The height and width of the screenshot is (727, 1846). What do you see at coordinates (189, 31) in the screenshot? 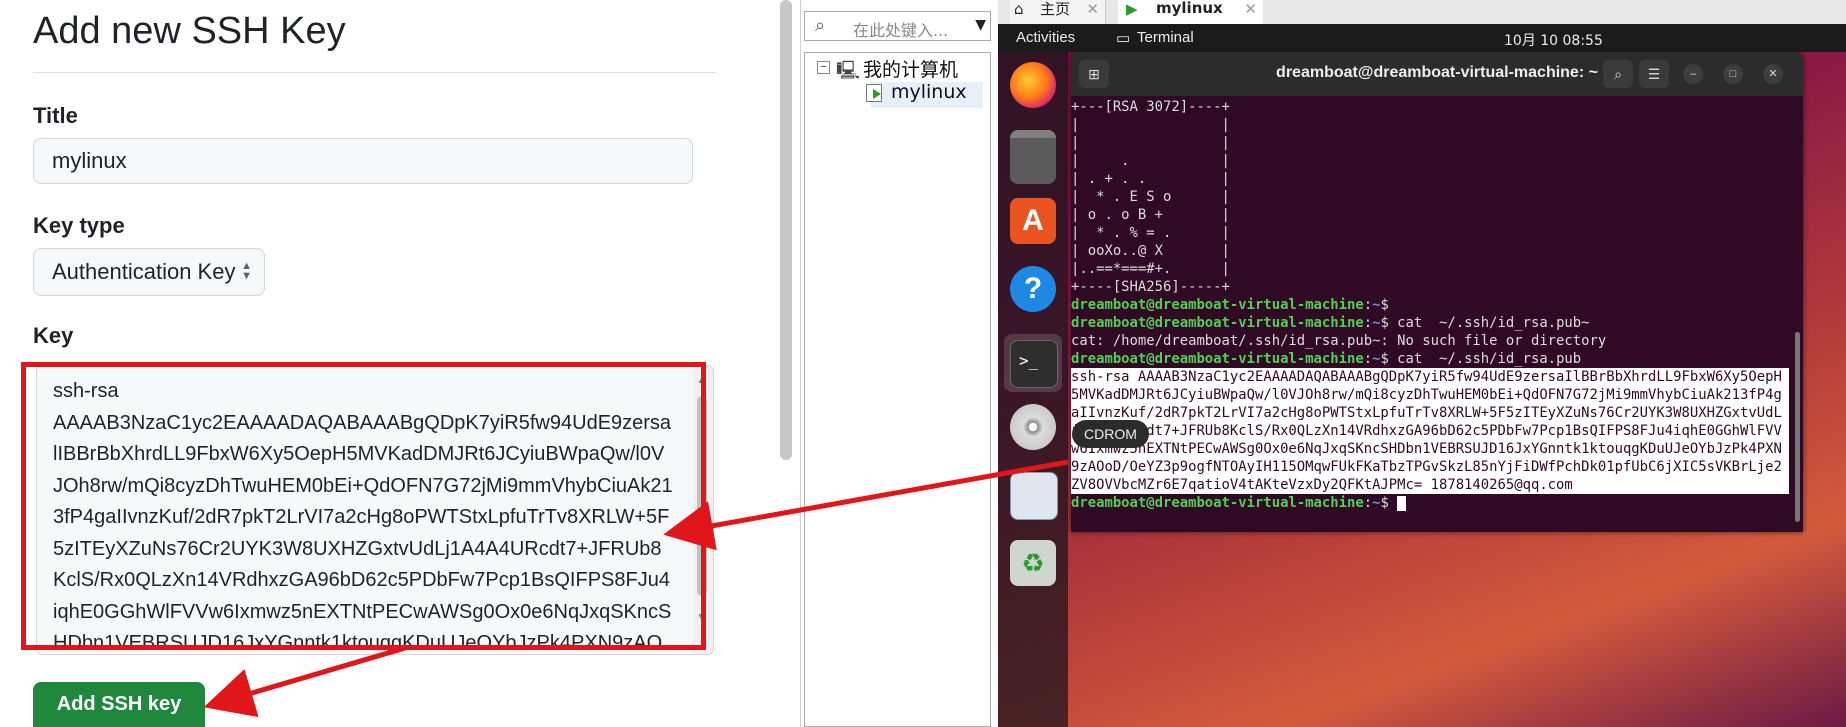
I see `page-title: Add new SSH Key` at bounding box center [189, 31].